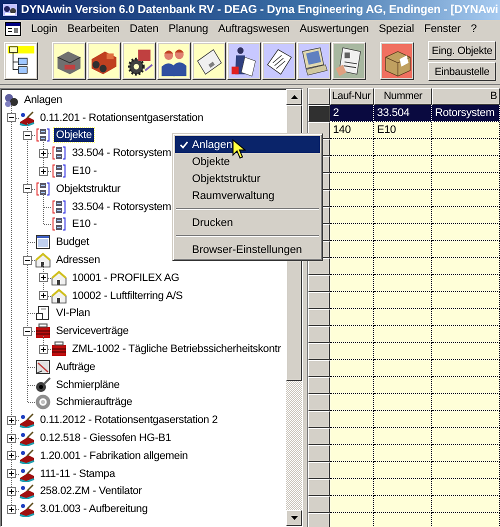 The image size is (500, 527). Describe the element at coordinates (352, 130) in the screenshot. I see `table-cell: 140` at that location.